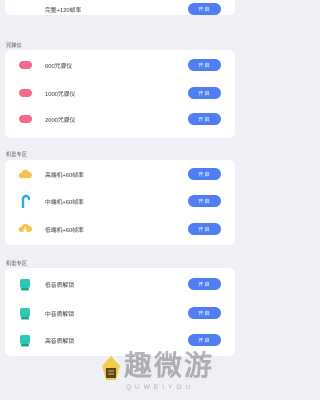 Image resolution: width=320 pixels, height=400 pixels. I want to click on section3-row-1: 低音质解锁 开启, so click(120, 284).